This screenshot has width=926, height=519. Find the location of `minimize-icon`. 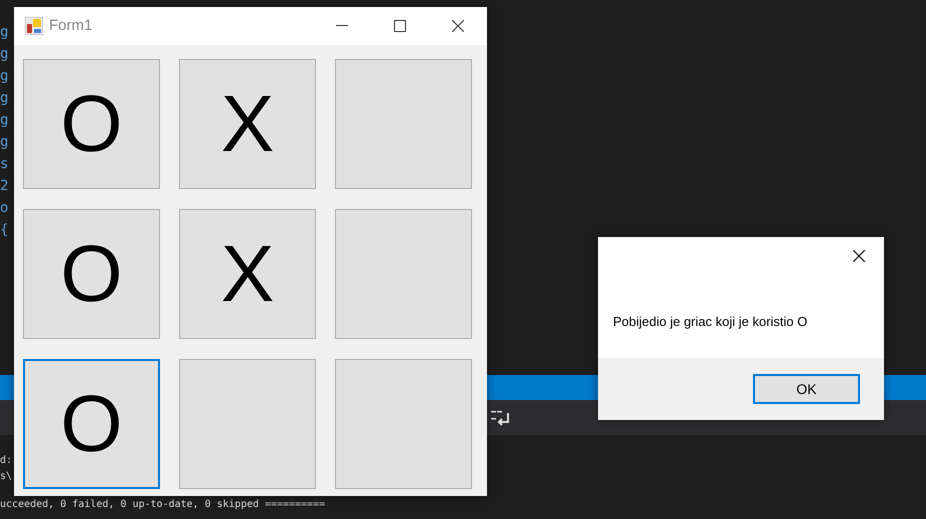

minimize-icon is located at coordinates (342, 26).